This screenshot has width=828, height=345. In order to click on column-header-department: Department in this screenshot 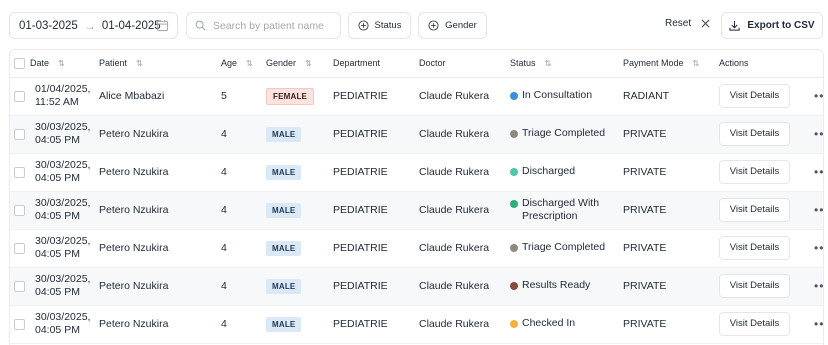, I will do `click(376, 64)`.